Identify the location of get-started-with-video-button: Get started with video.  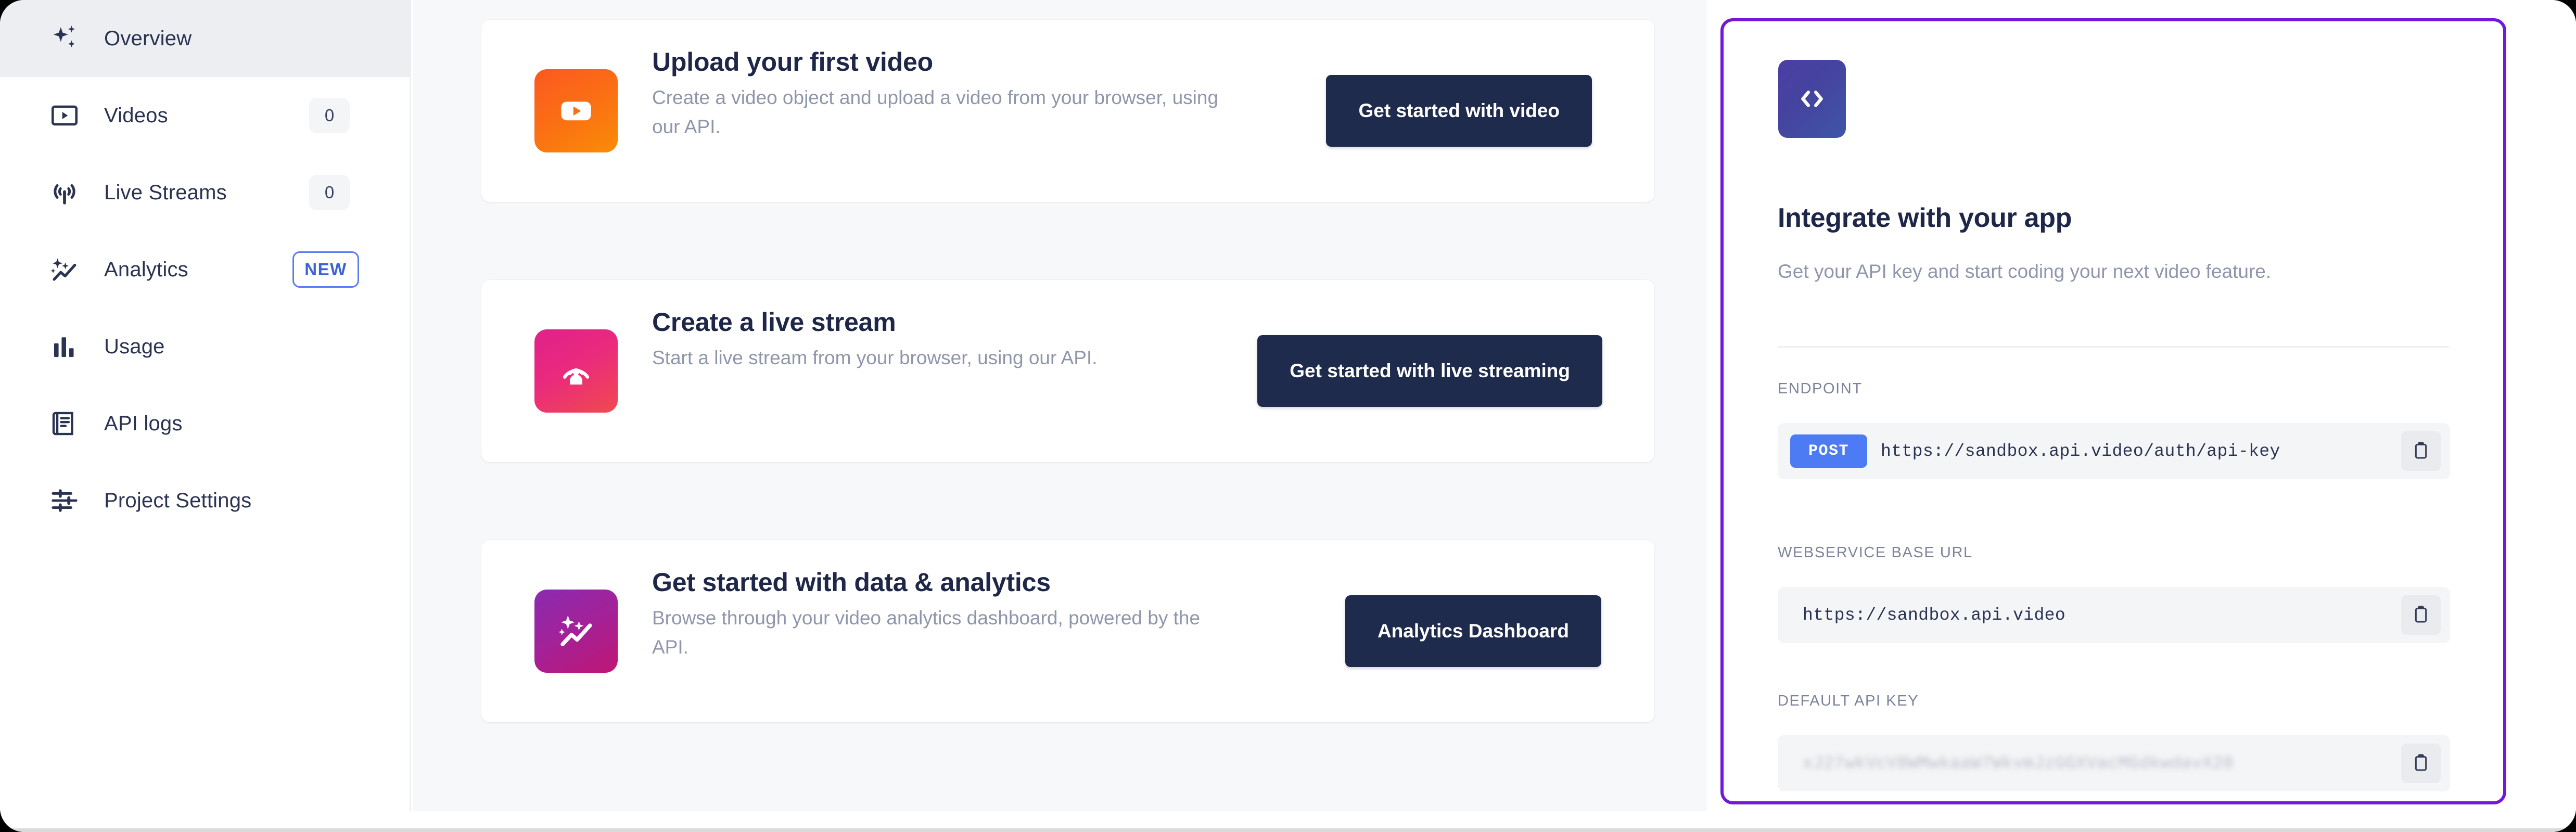
(1459, 111).